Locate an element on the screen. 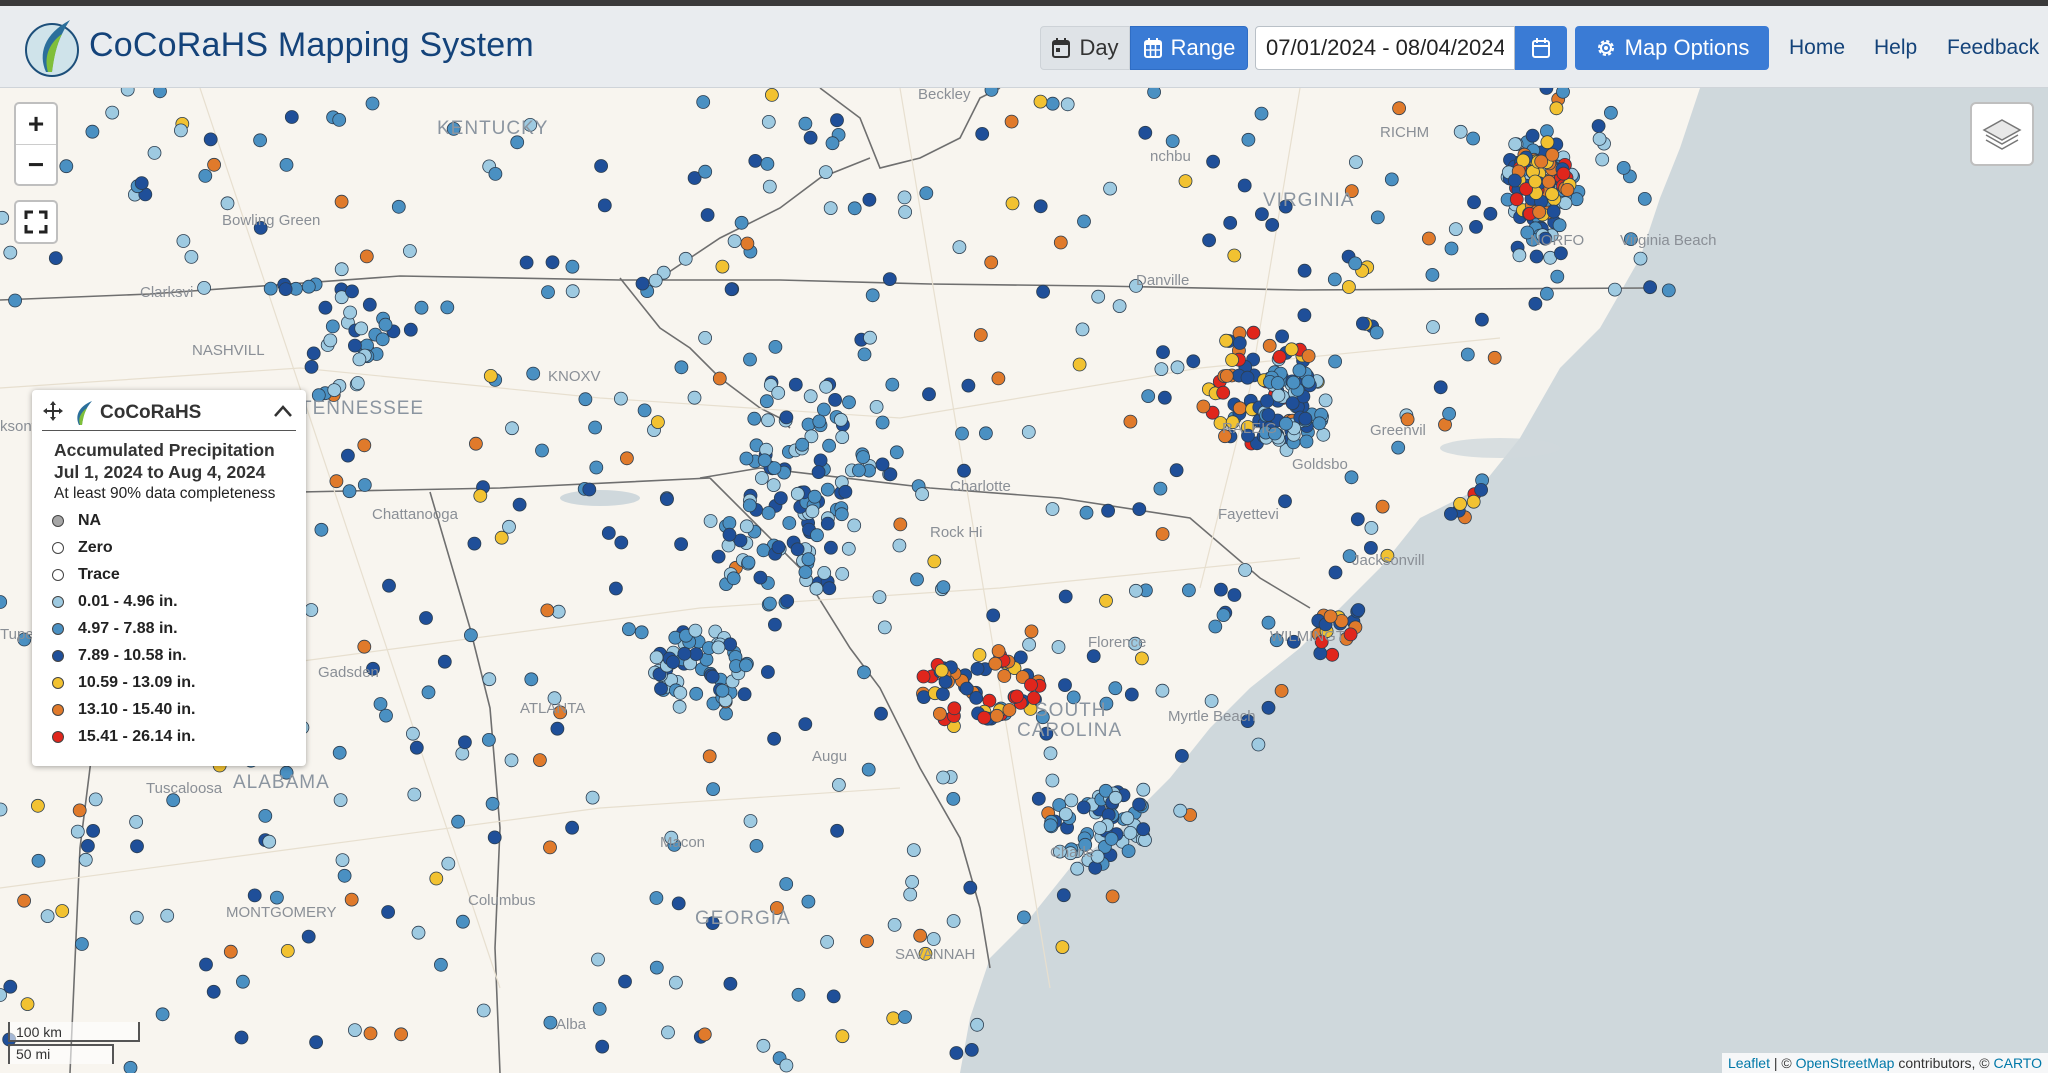 The height and width of the screenshot is (1073, 2048). day-button: Day is located at coordinates (1085, 48).